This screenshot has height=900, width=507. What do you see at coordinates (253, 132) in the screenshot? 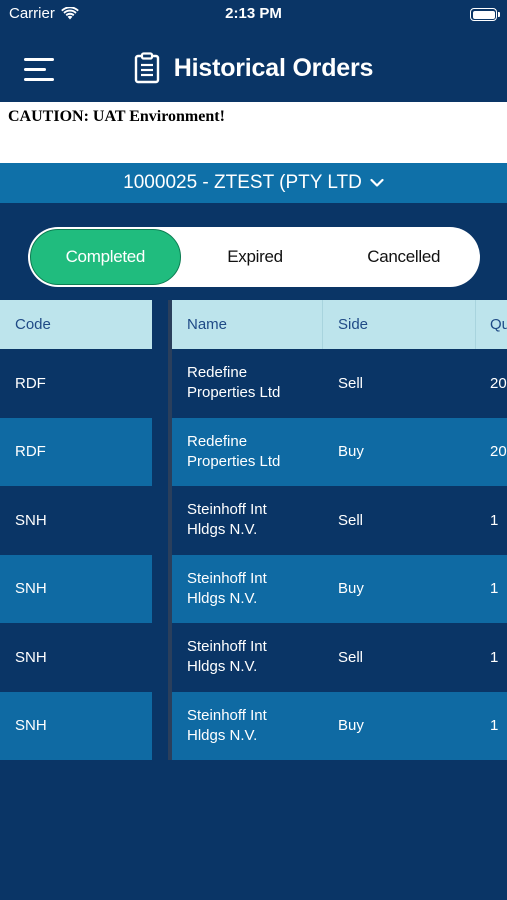
I see `caution-banner: CAUTION: UAT Environment!` at bounding box center [253, 132].